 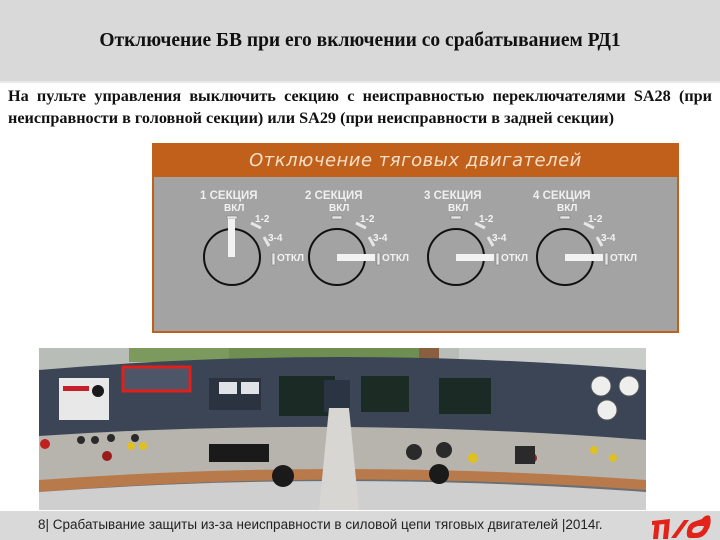 What do you see at coordinates (562, 196) in the screenshot?
I see `section-4-label: 4 СЕКЦИЯ` at bounding box center [562, 196].